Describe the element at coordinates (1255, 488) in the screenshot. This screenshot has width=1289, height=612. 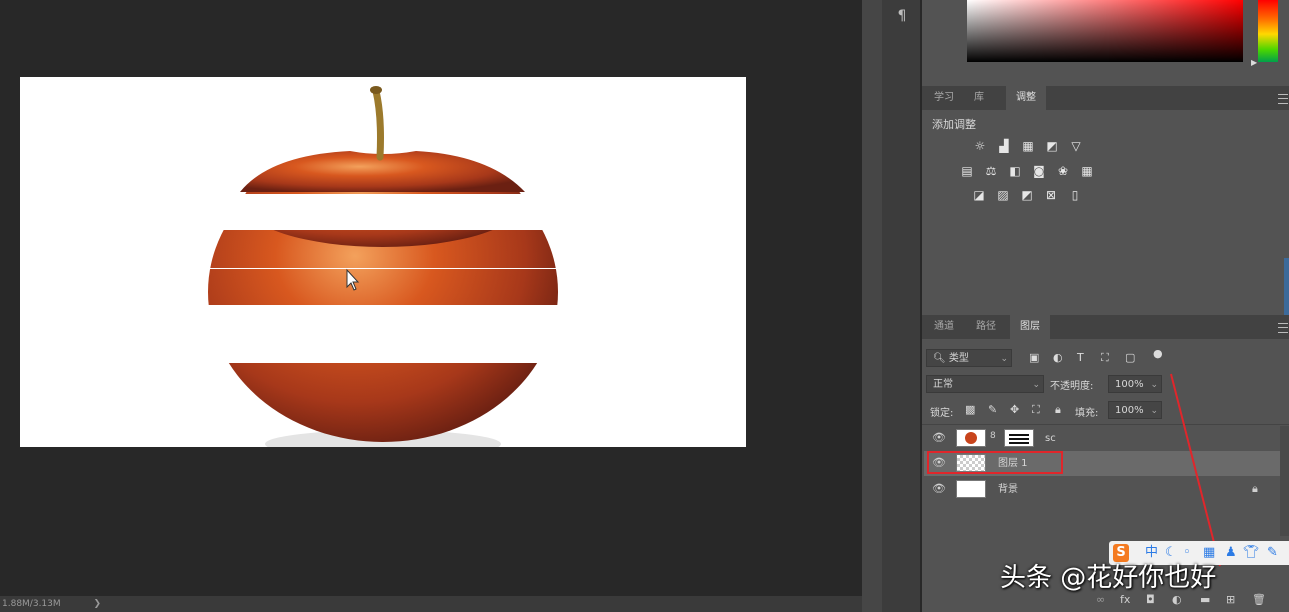
I see `lock-icon: 🔒︎` at that location.